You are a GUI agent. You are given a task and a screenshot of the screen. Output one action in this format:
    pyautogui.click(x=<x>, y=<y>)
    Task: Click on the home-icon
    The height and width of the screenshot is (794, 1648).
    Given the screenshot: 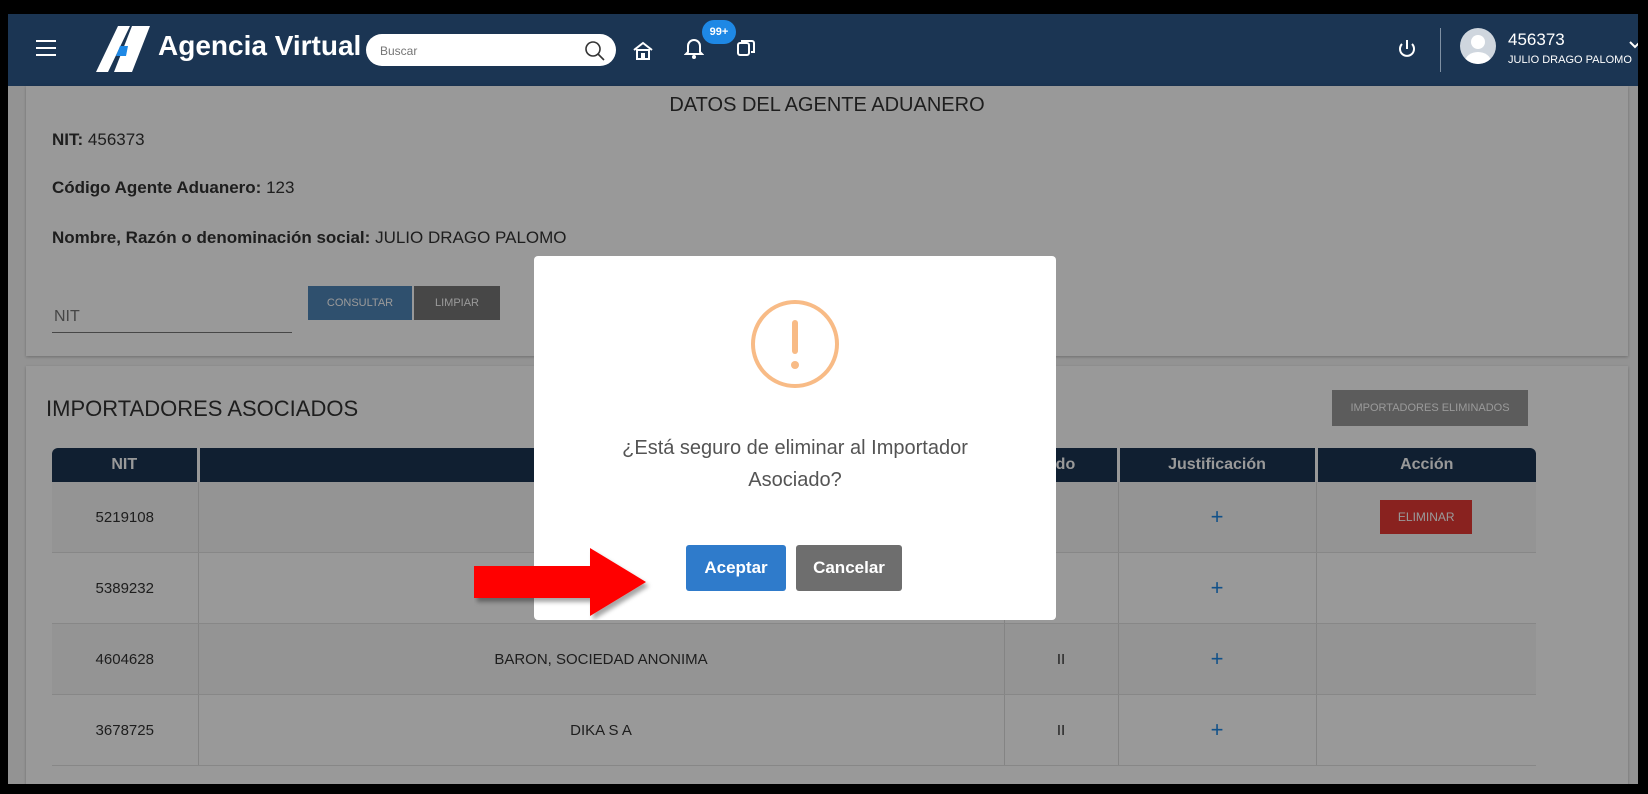 What is the action you would take?
    pyautogui.click(x=643, y=51)
    